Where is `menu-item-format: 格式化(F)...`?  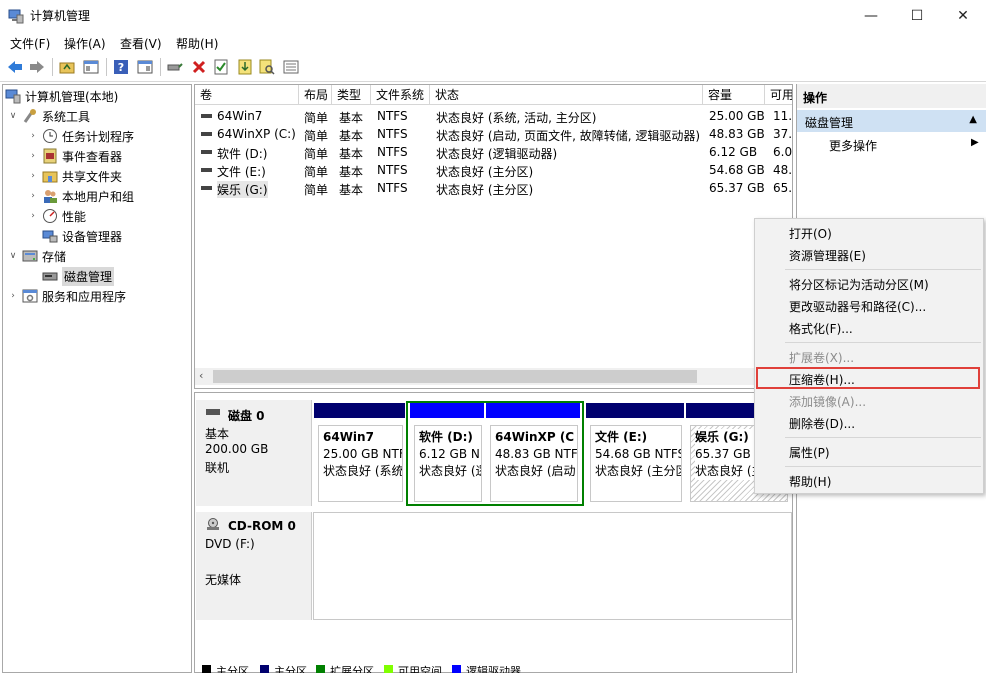 menu-item-format: 格式化(F)... is located at coordinates (821, 328).